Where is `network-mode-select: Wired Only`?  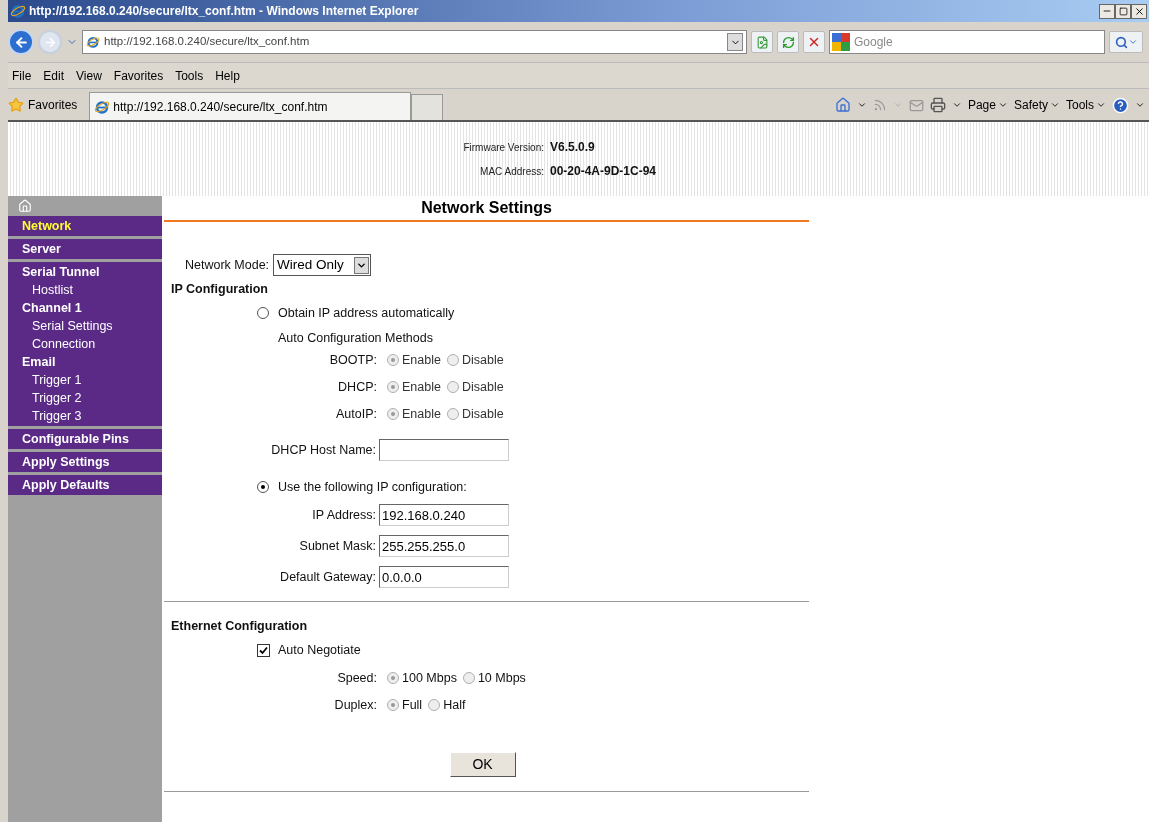 network-mode-select: Wired Only is located at coordinates (322, 265).